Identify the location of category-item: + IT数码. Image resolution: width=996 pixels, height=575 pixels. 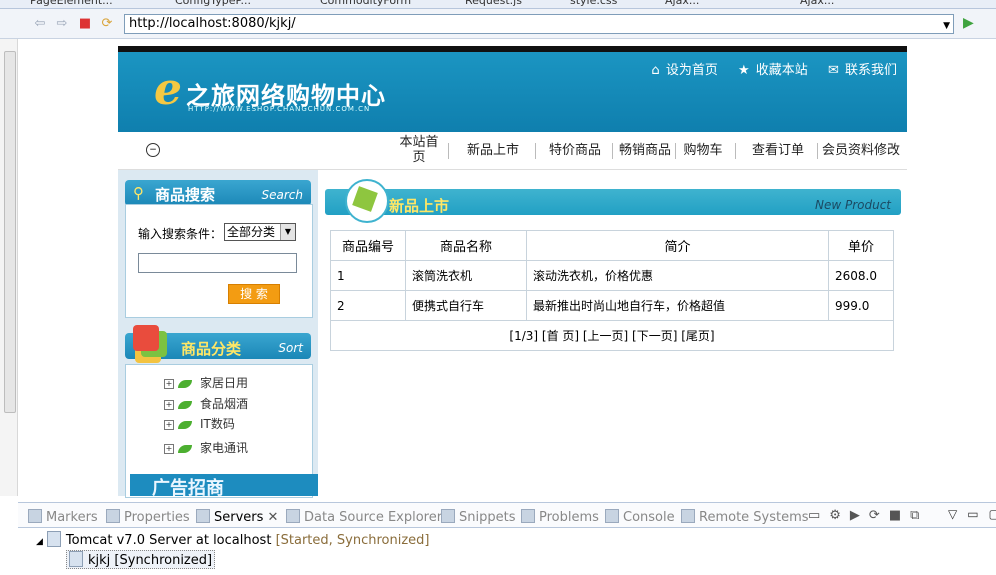
(199, 423).